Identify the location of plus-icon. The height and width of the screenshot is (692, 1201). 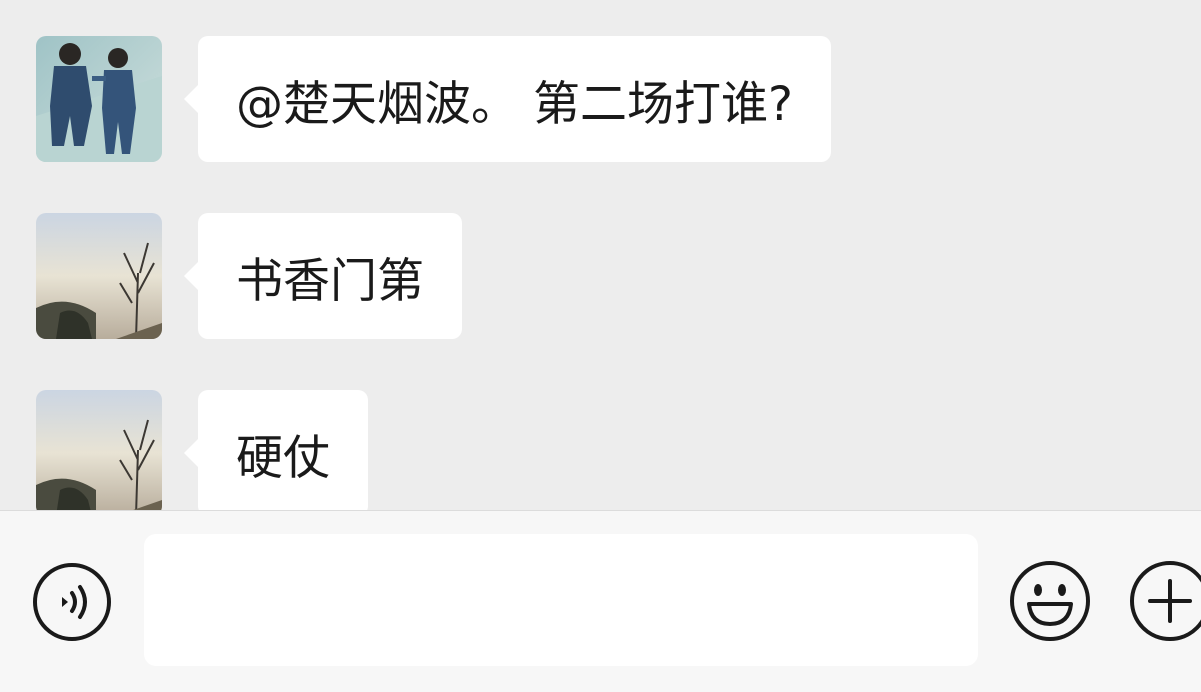
(1165, 601).